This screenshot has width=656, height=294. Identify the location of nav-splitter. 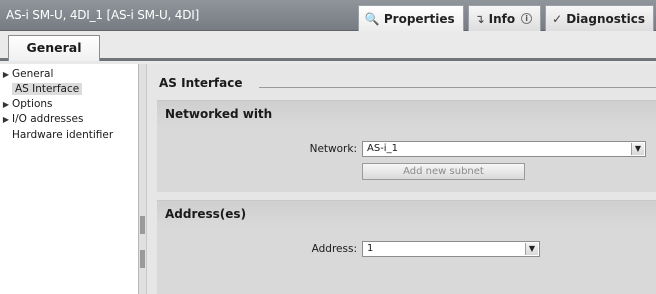
(143, 179).